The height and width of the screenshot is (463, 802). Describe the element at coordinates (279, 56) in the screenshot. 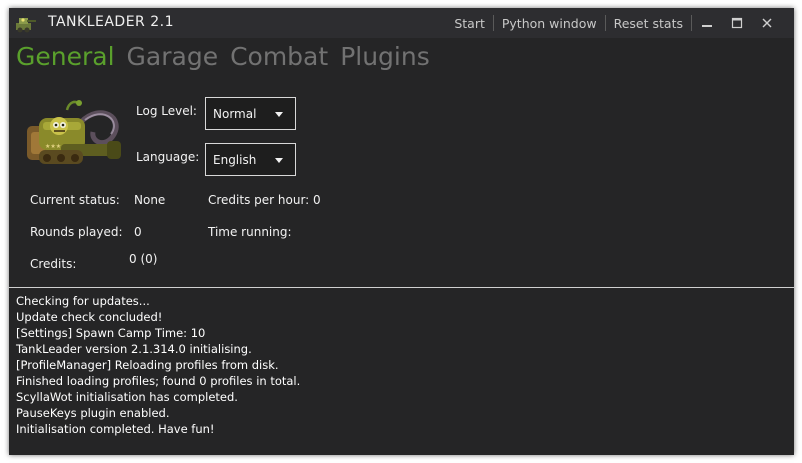

I see `tab-combat: Combat` at that location.